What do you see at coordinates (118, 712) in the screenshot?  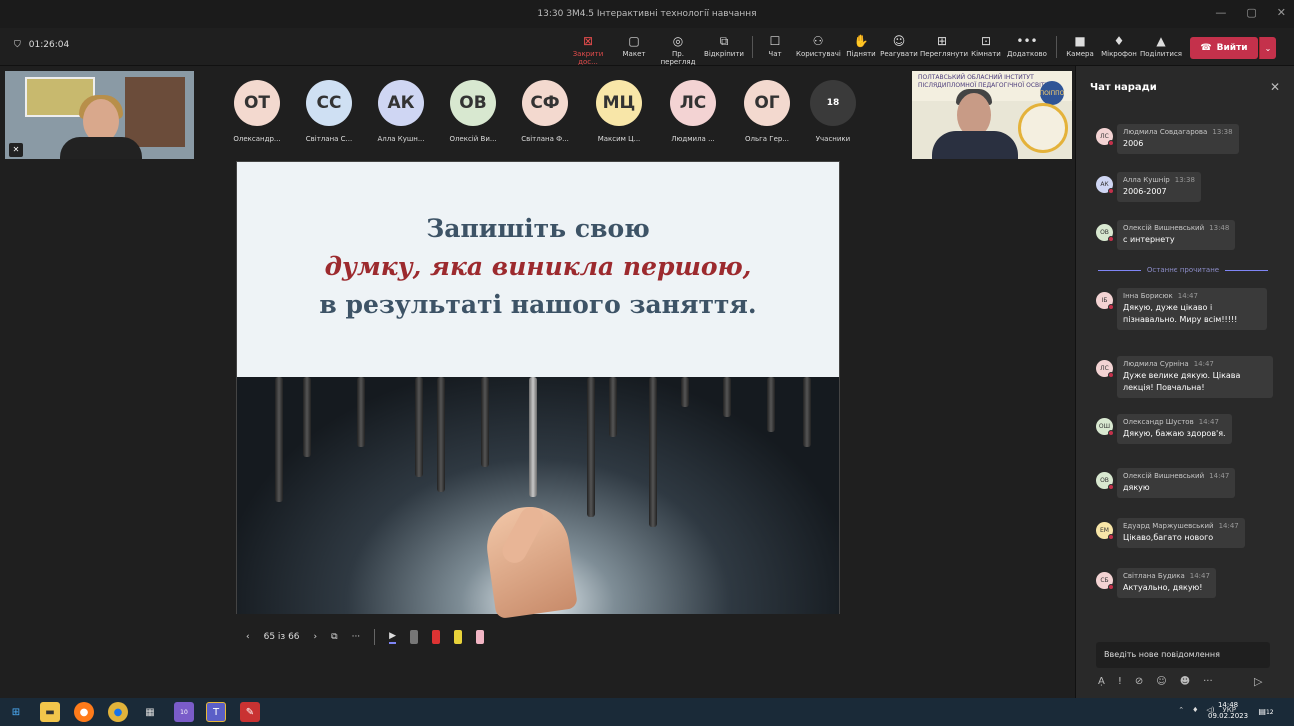 I see `chrome-icon: ●` at bounding box center [118, 712].